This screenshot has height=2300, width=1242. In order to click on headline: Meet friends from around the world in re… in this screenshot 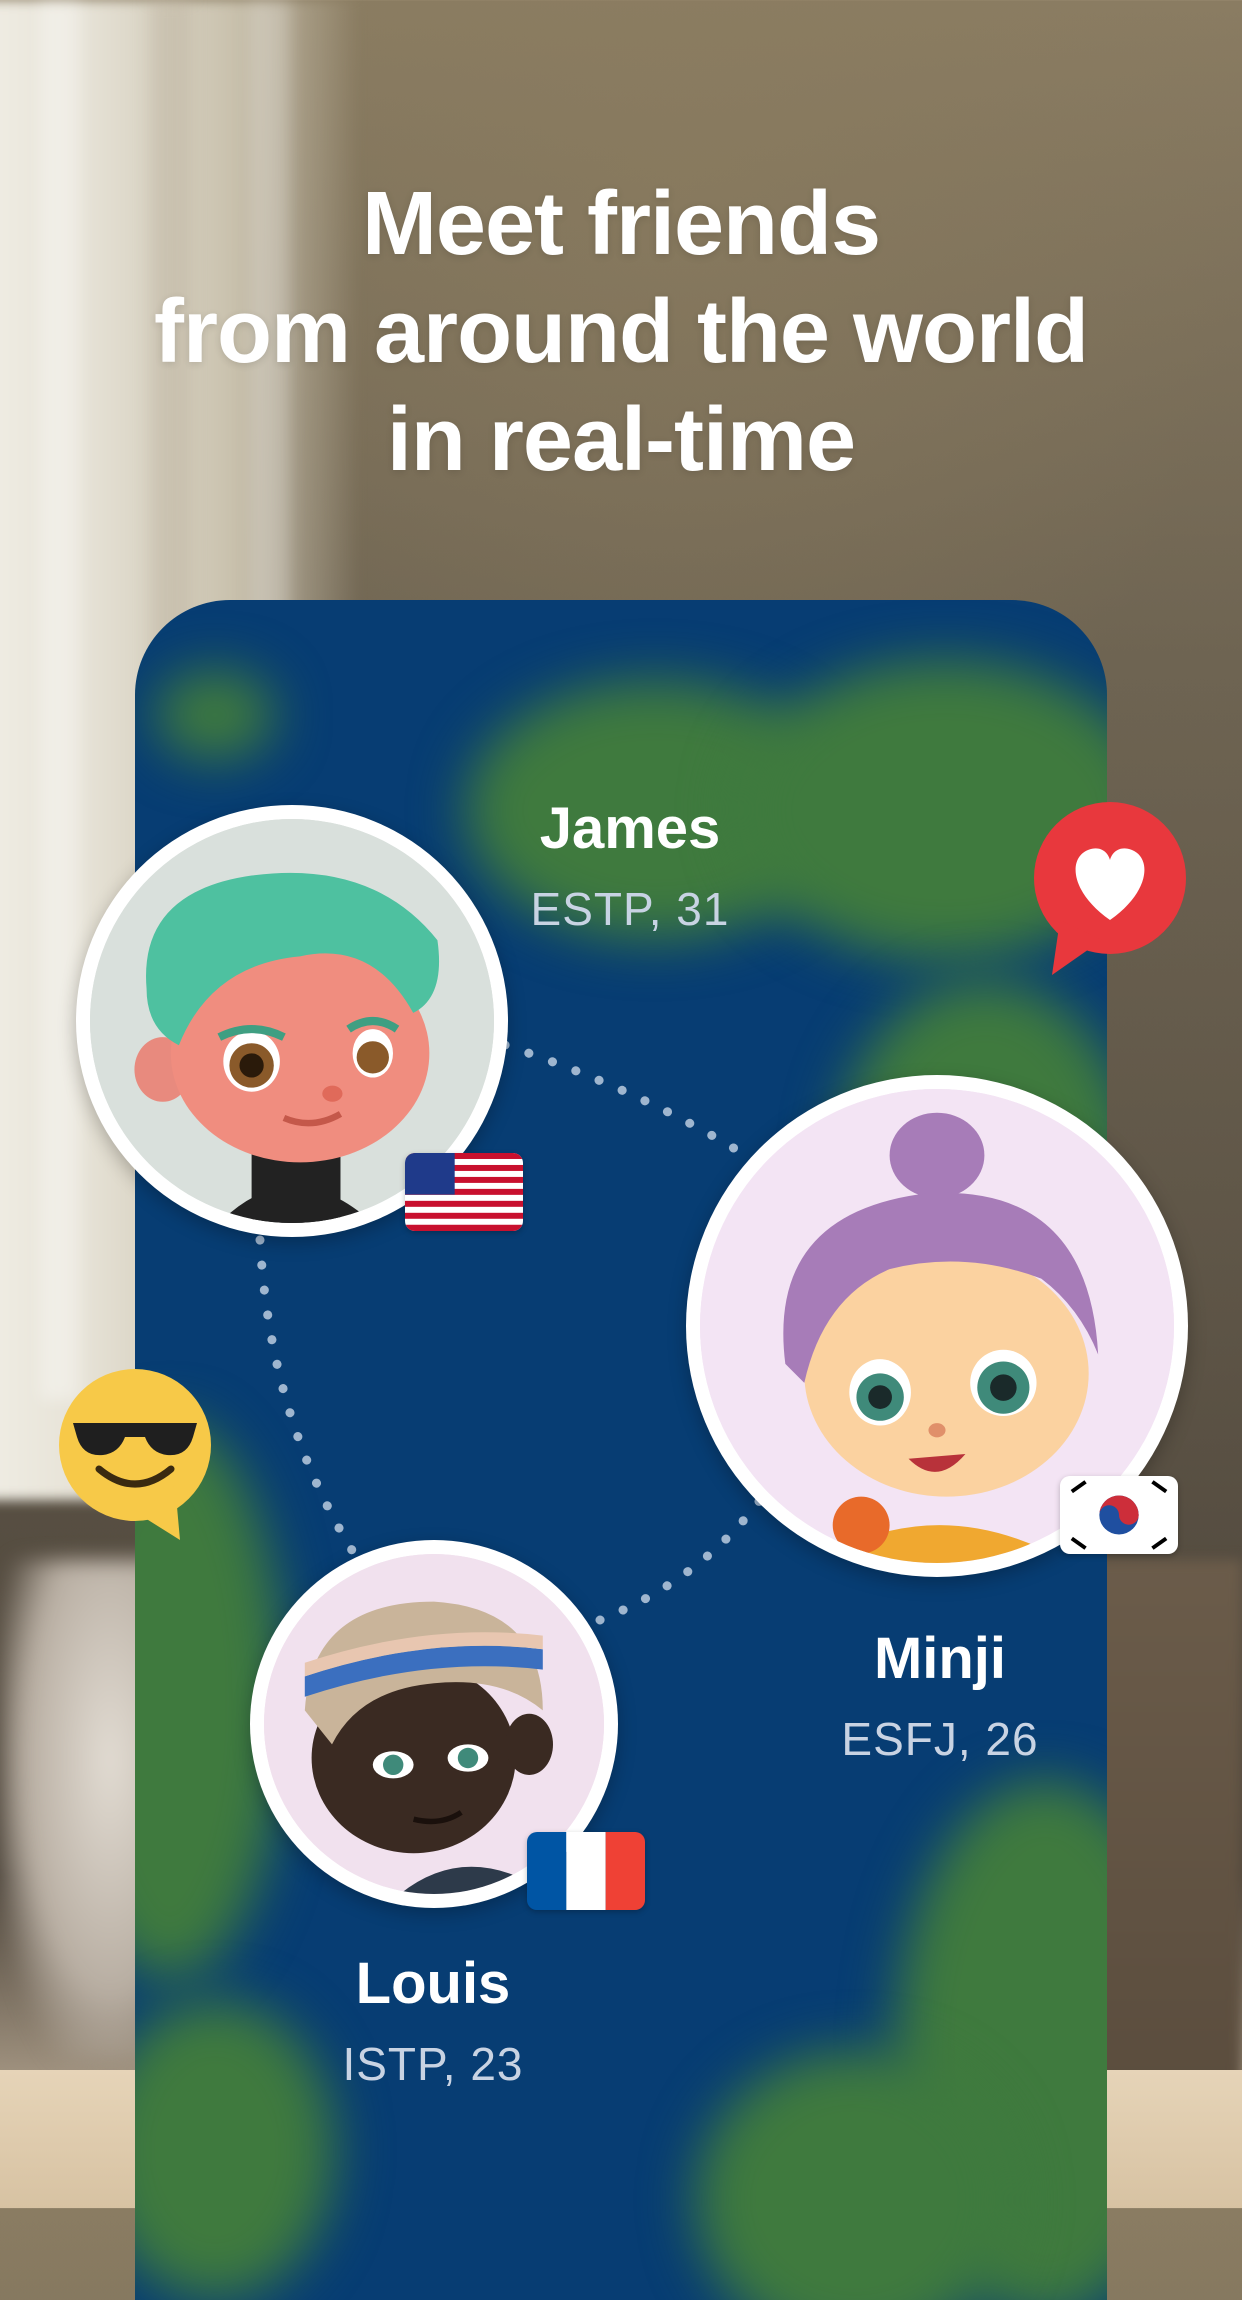, I will do `click(621, 332)`.